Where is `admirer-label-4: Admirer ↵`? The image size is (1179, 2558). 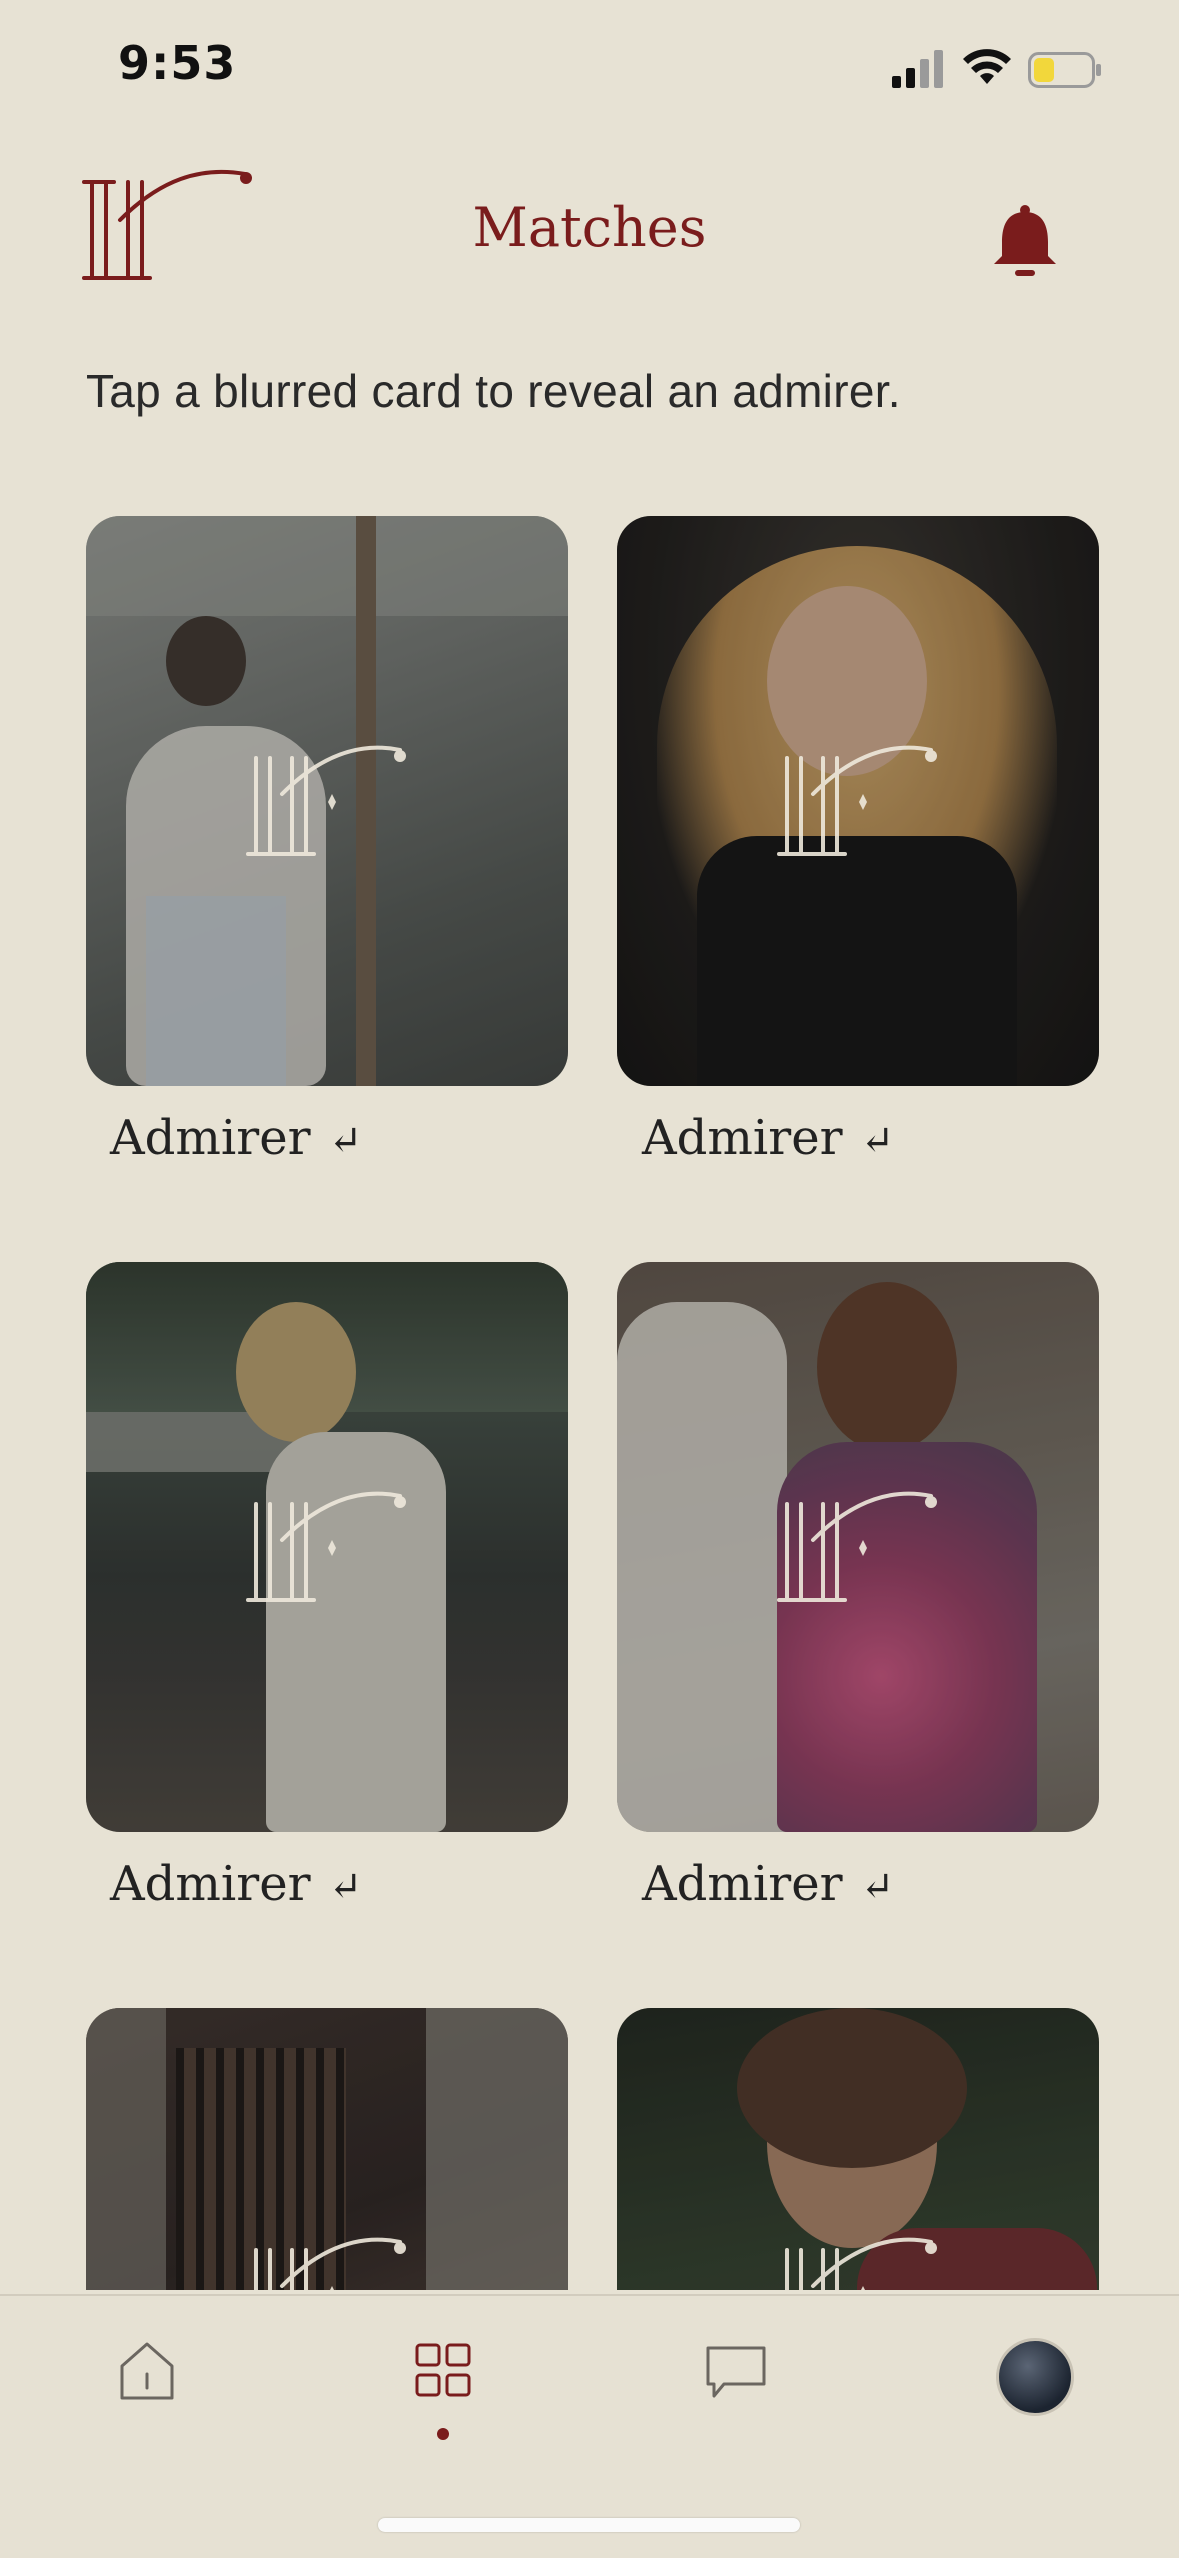
admirer-label-4: Admirer ↵ is located at coordinates (768, 1884).